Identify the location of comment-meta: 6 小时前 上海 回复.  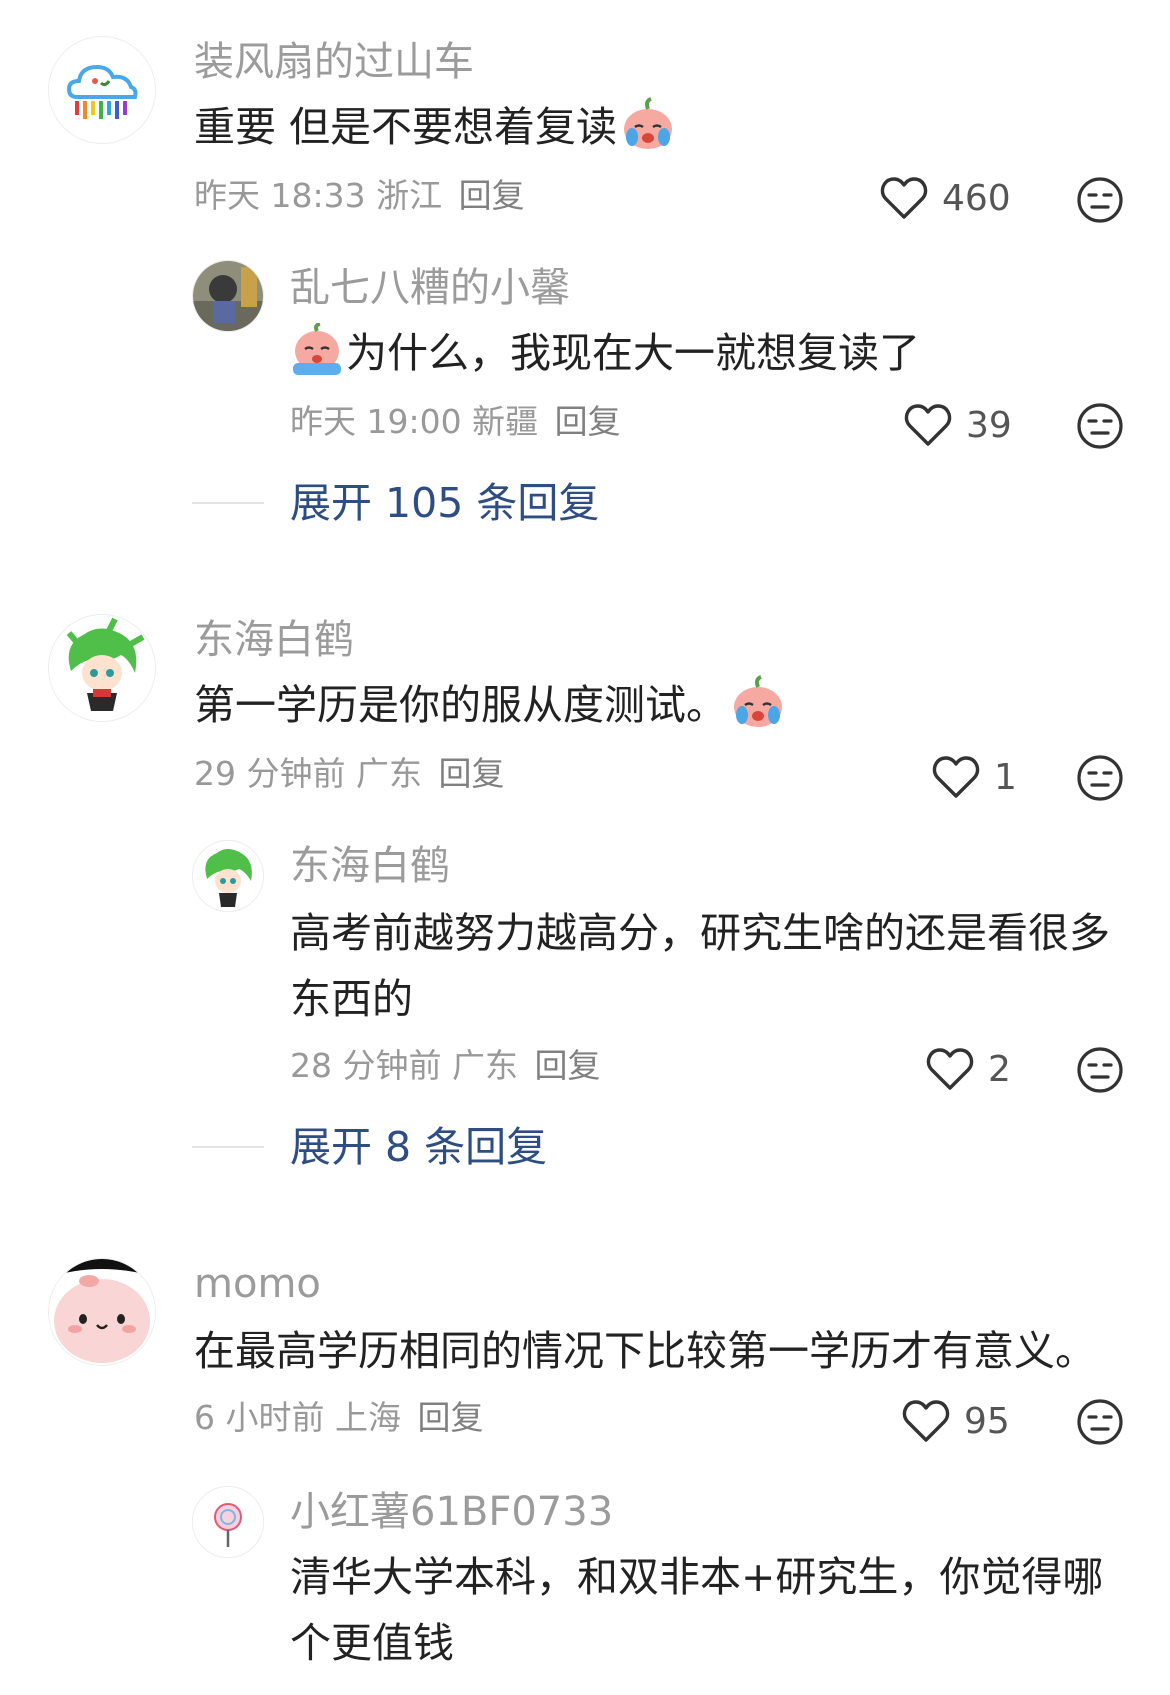
(339, 1418).